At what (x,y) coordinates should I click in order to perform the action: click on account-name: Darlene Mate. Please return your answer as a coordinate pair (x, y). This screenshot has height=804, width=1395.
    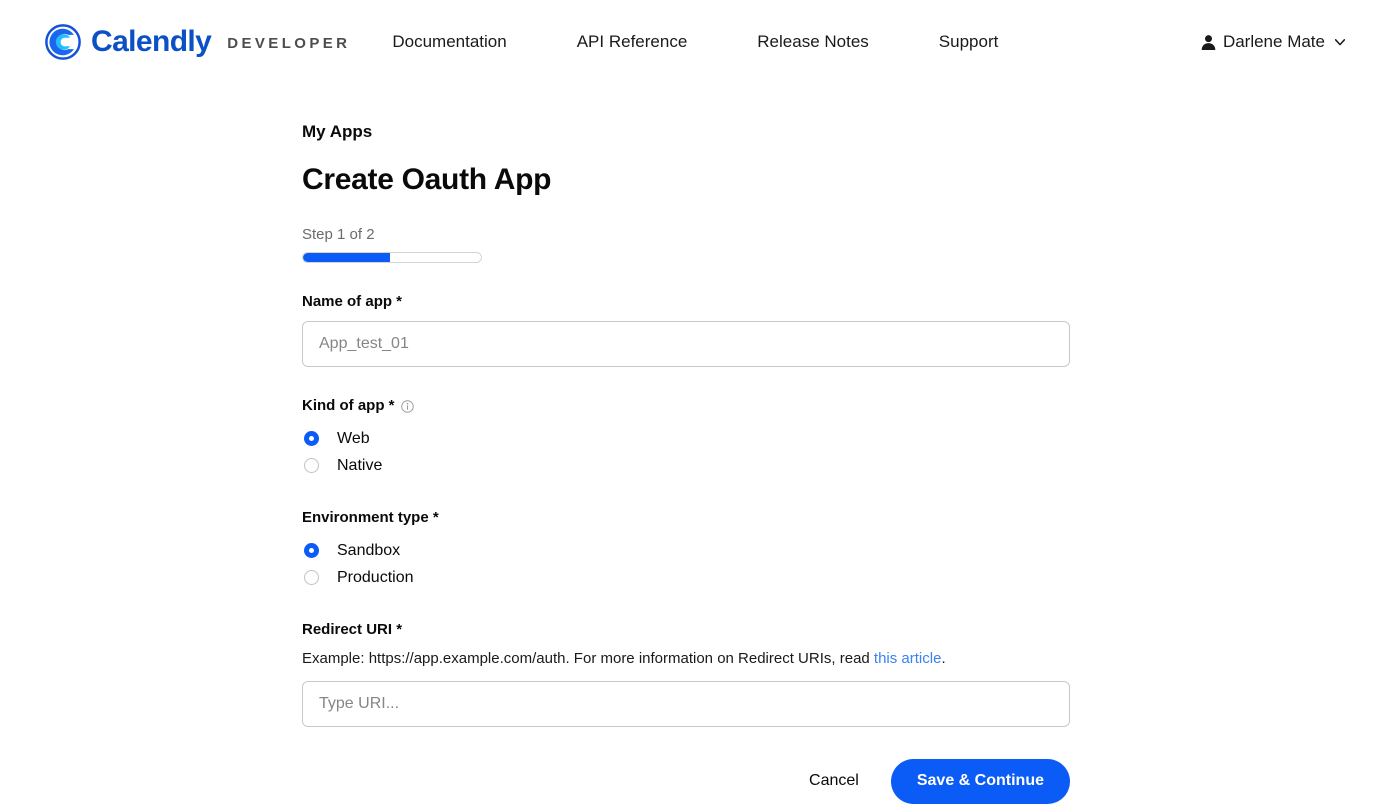
    Looking at the image, I should click on (1273, 41).